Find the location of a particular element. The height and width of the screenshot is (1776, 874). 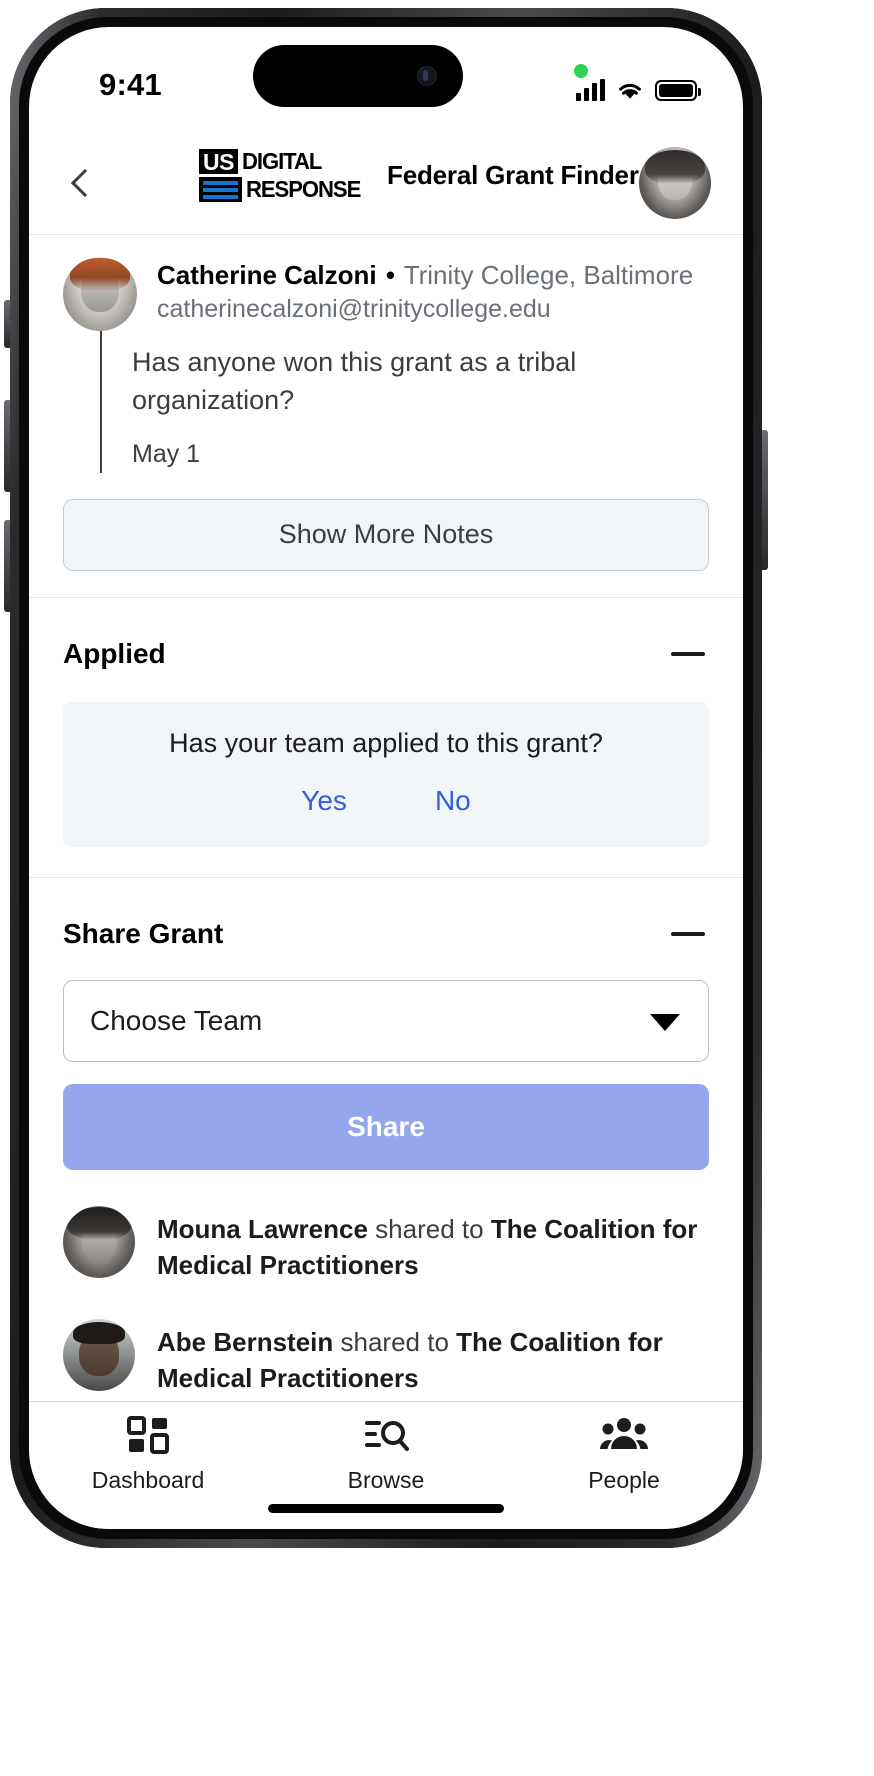

tab-people-label: People is located at coordinates (624, 1480).